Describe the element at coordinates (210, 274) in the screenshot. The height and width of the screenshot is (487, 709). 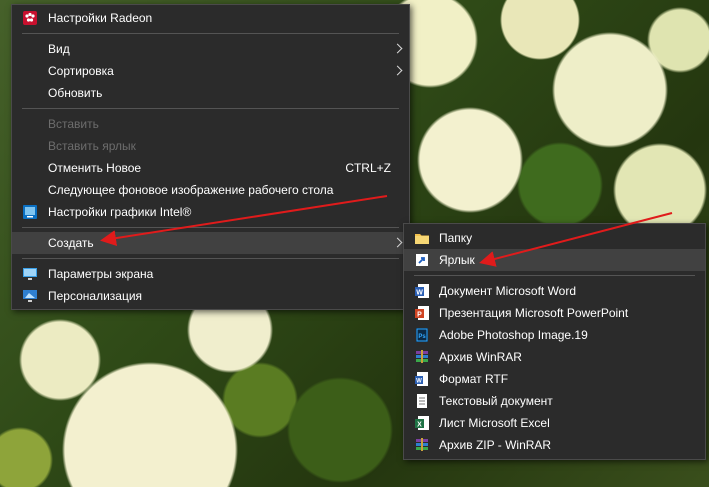
I see `menu-item-display-settings: Параметры экрана` at that location.